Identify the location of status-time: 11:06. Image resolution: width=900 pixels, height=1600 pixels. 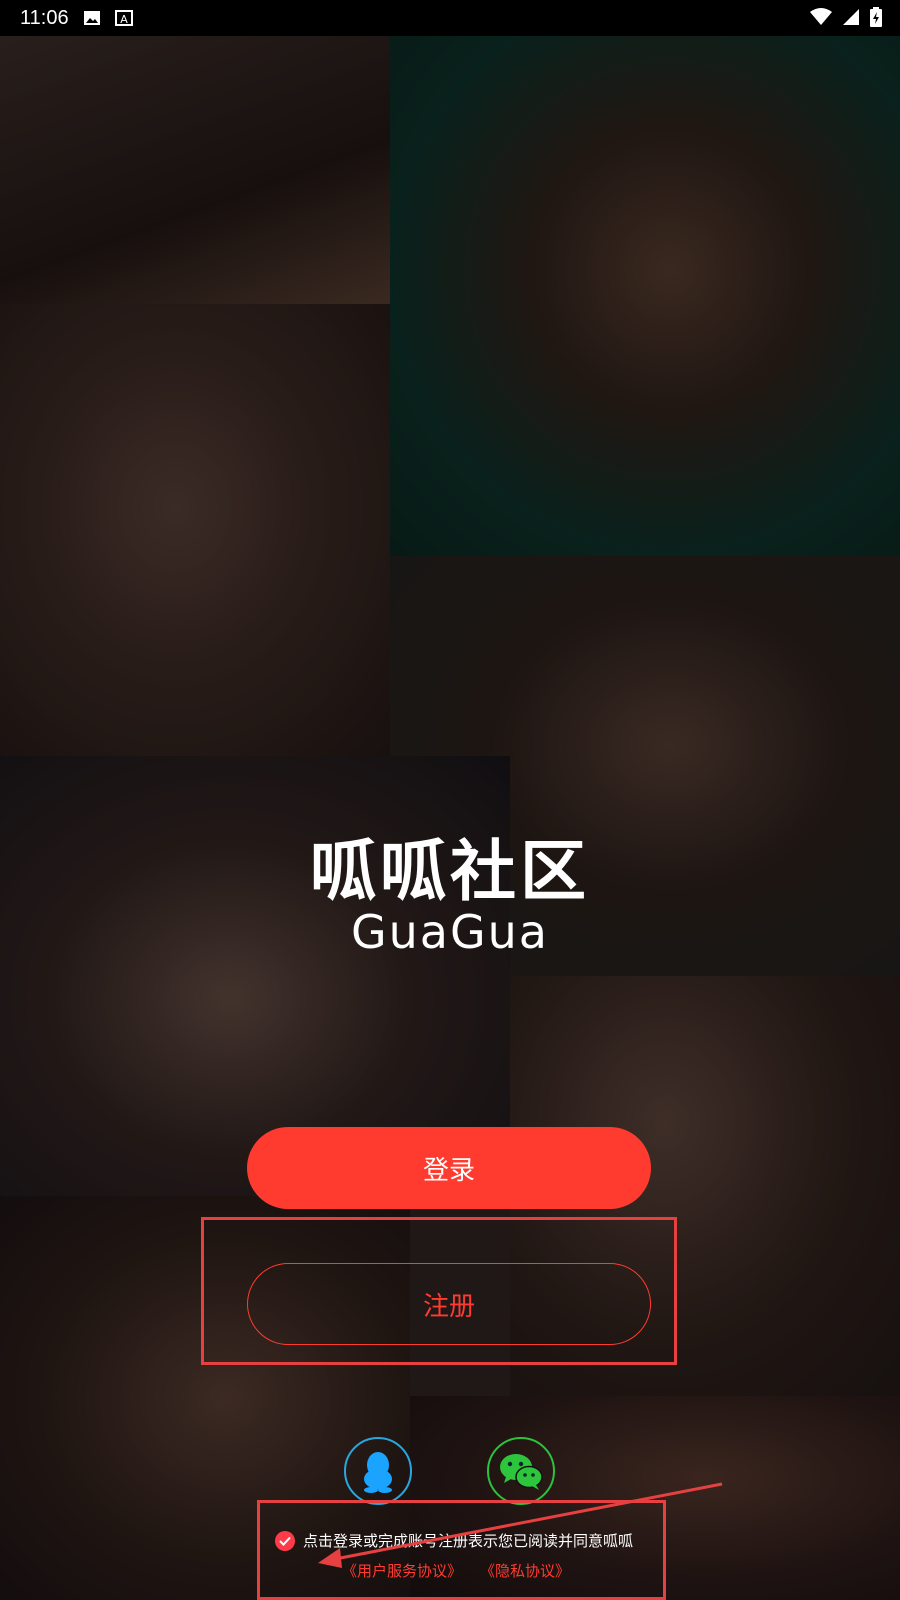
(44, 17).